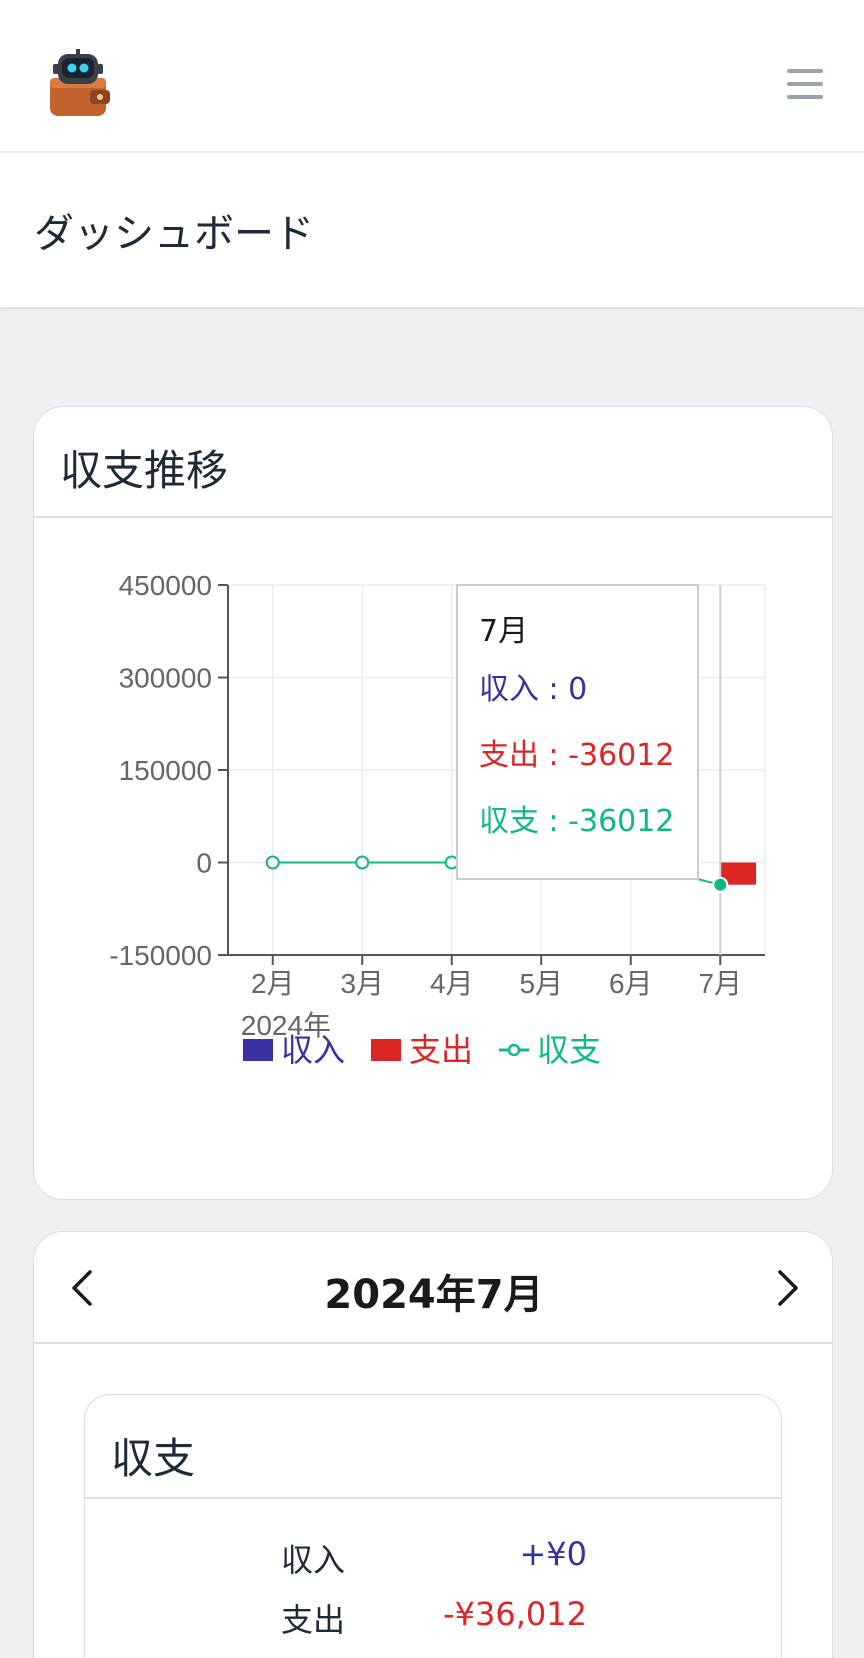 The image size is (864, 1658). I want to click on balance-summary-card: 収支 収入 +¥0 支出 -¥36,012, so click(433, 1526).